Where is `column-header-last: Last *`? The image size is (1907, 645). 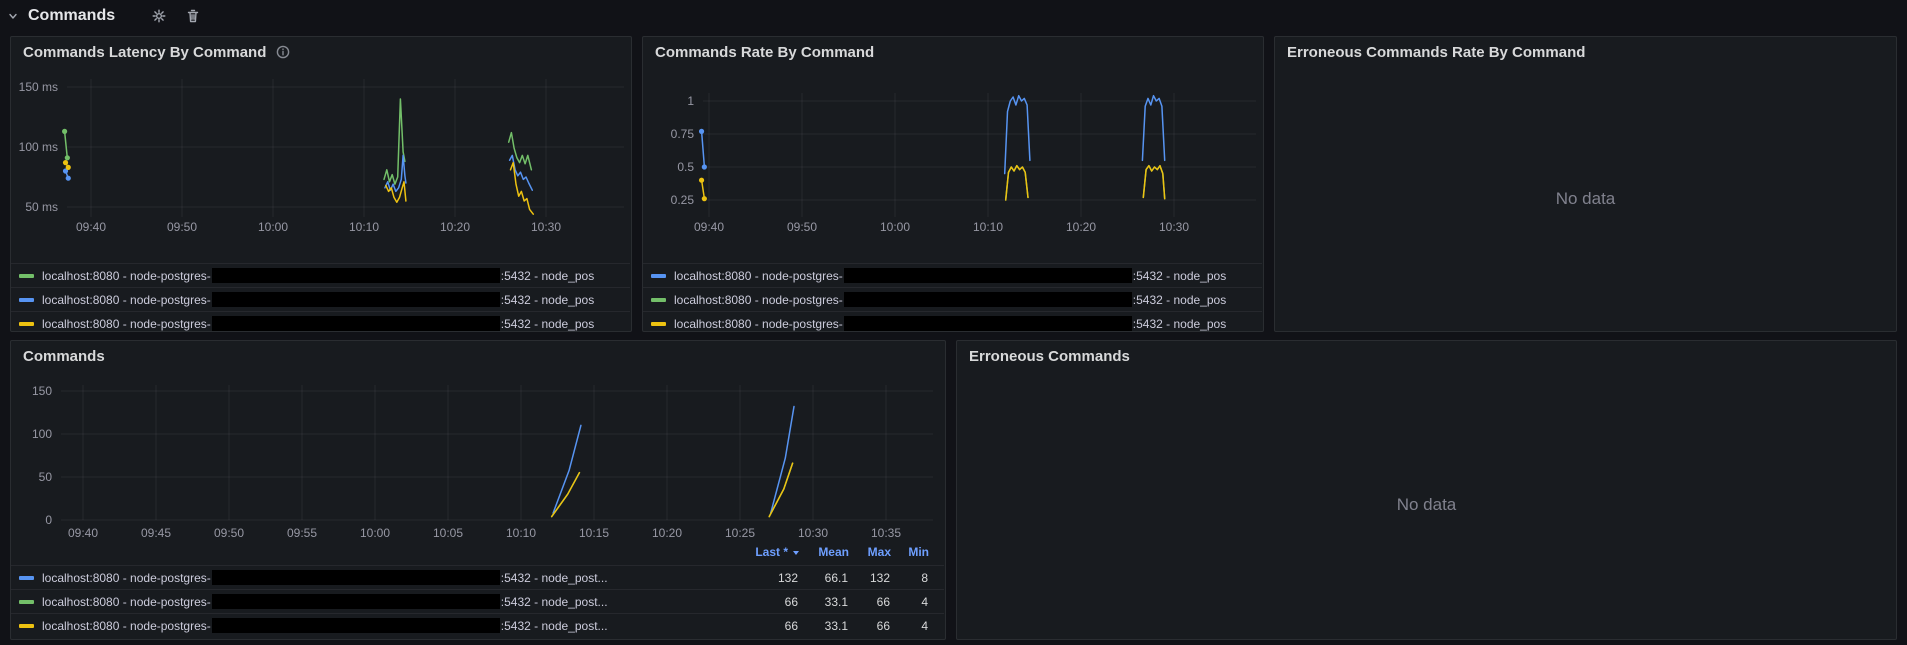
column-header-last: Last * is located at coordinates (767, 552).